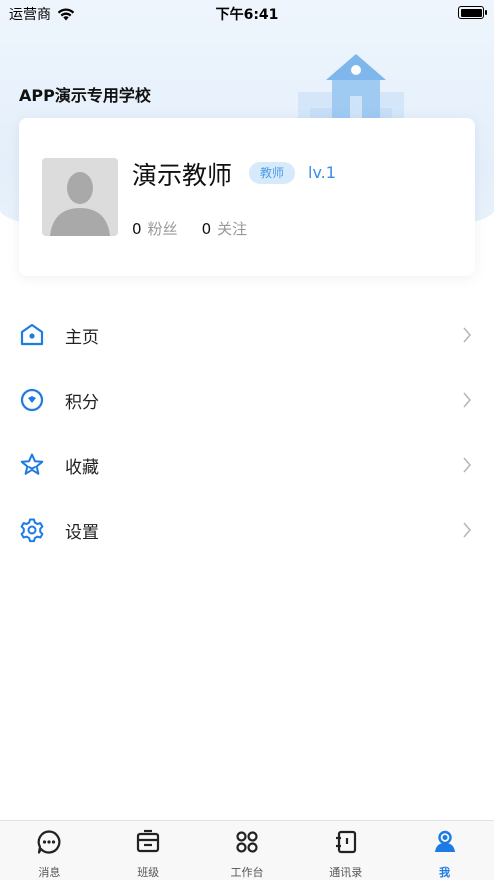 This screenshot has height=880, width=494. What do you see at coordinates (82, 533) in the screenshot?
I see `menu-label-settings: 设置` at bounding box center [82, 533].